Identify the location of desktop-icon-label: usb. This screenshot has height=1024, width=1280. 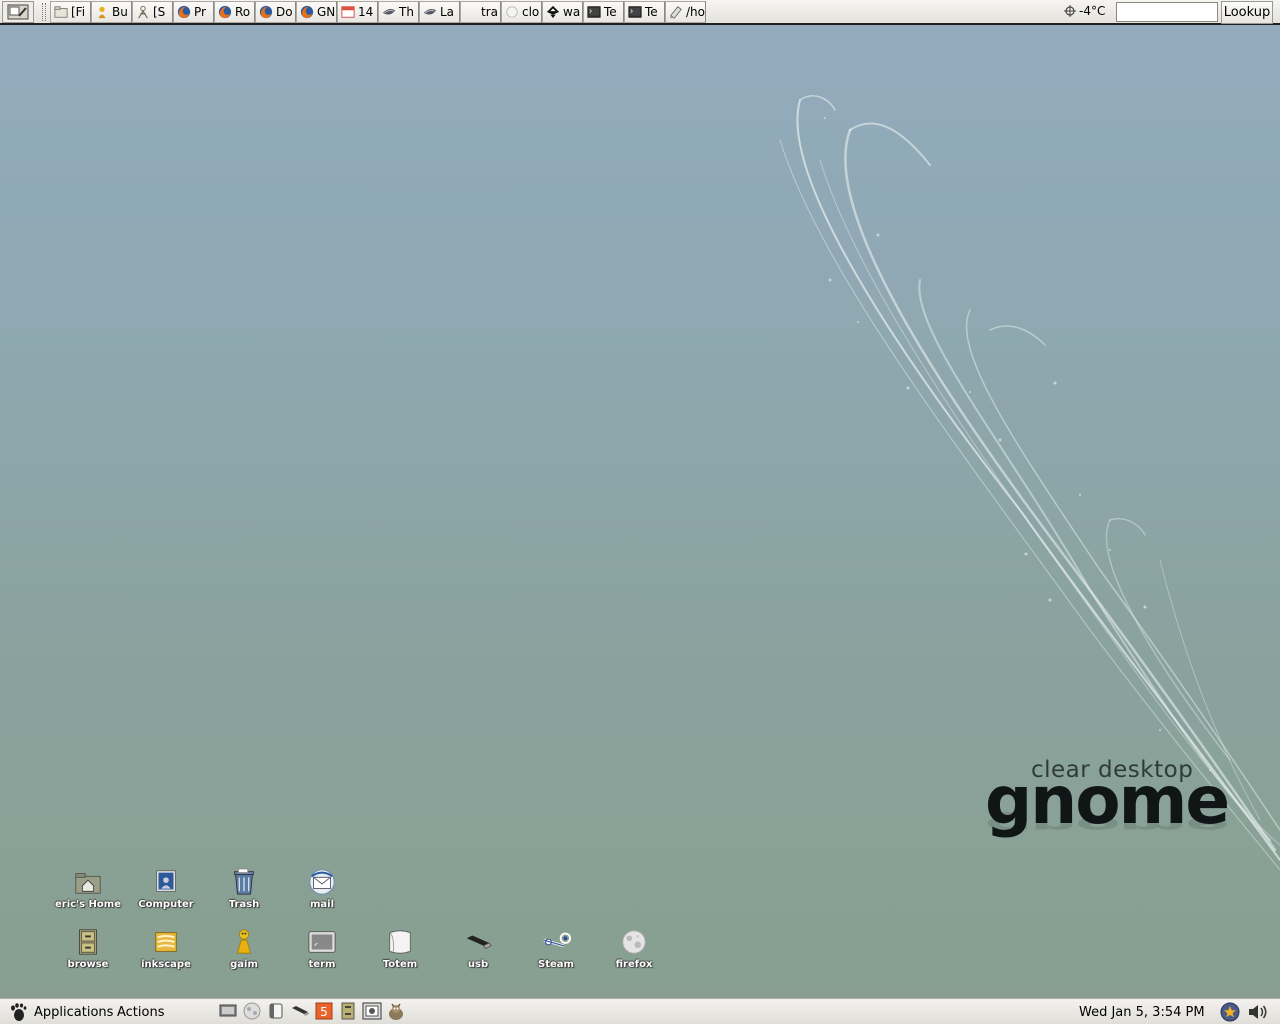
(478, 964).